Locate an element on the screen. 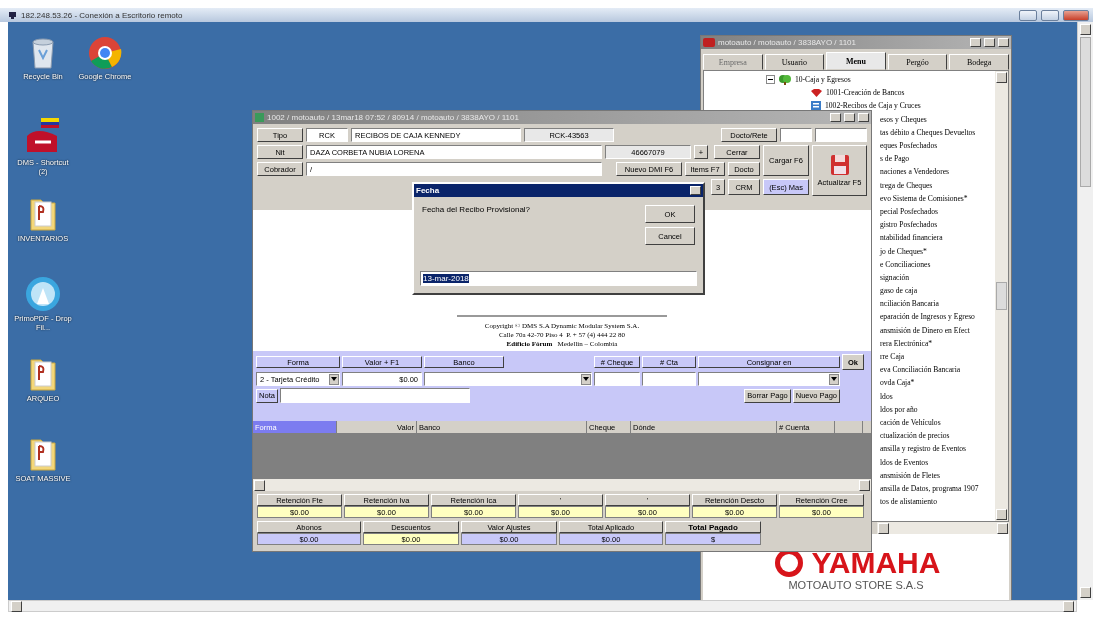 The width and height of the screenshot is (1093, 619). window-title: 1002 / motoauto / 13mar18 07:52 / 80914 / motoauto / 3838AYO / 1101 is located at coordinates (393, 117).